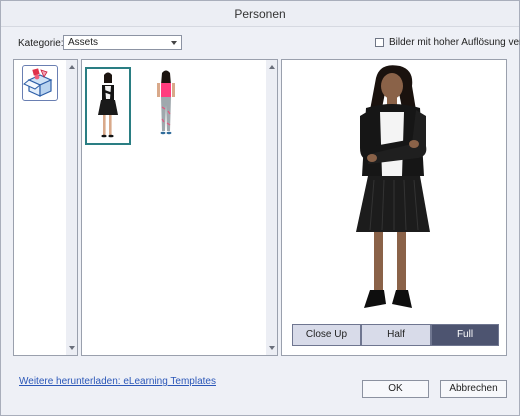  Describe the element at coordinates (465, 335) in the screenshot. I see `full-button: Full` at that location.